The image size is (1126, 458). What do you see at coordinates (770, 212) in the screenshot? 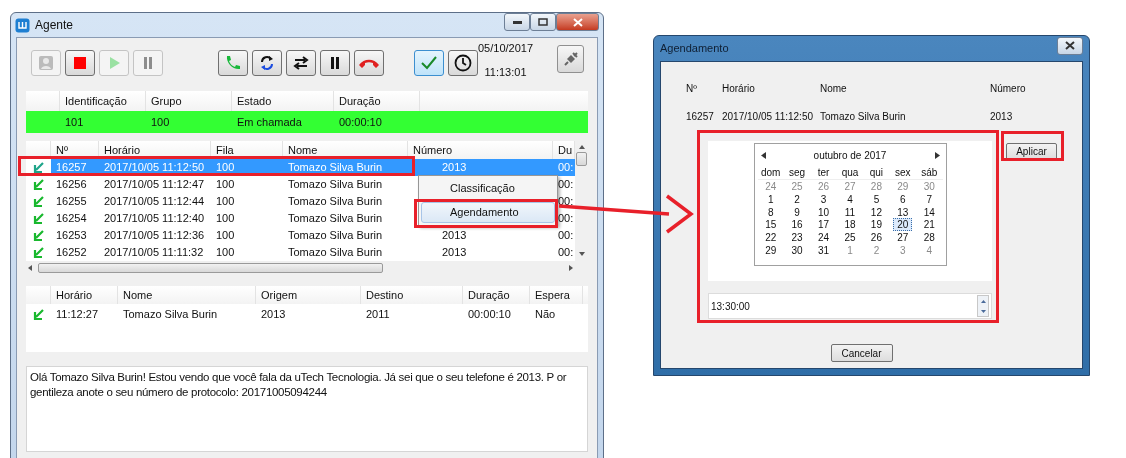
I see `calendar-day: 8` at bounding box center [770, 212].